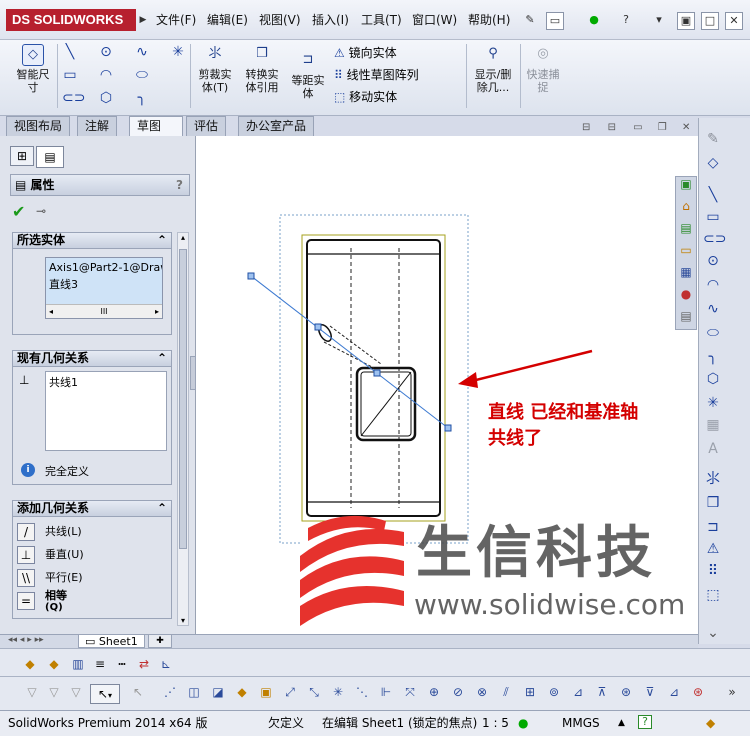 This screenshot has width=750, height=736. Describe the element at coordinates (626, 692) in the screenshot. I see `filter-dowel-pin-icon: ⊛` at that location.